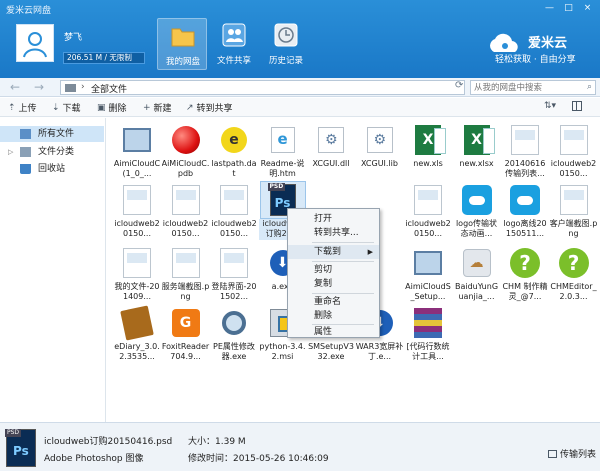 This screenshot has width=600, height=471. What do you see at coordinates (70, 88) in the screenshot?
I see `folder-icon` at bounding box center [70, 88].